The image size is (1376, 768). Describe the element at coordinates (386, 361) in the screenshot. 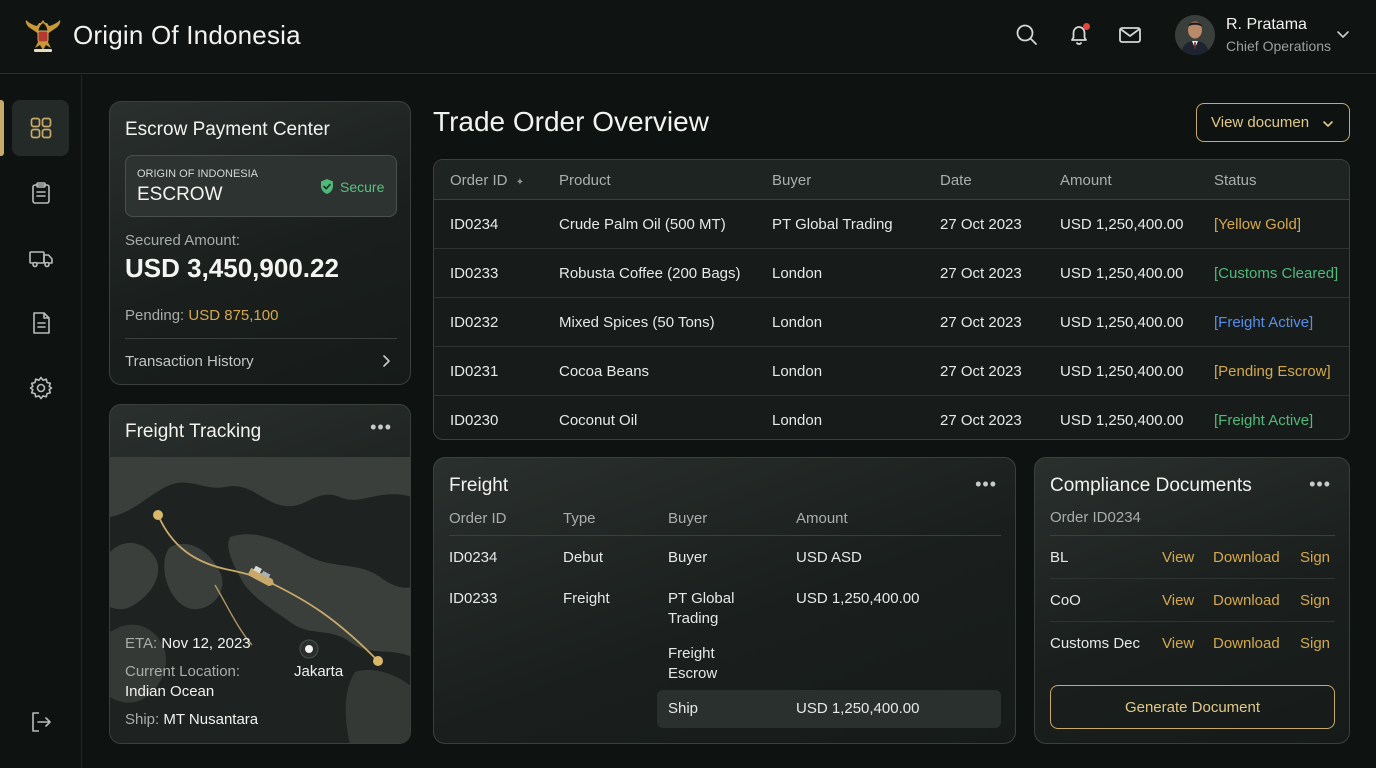

I see `chevron-right-icon` at that location.